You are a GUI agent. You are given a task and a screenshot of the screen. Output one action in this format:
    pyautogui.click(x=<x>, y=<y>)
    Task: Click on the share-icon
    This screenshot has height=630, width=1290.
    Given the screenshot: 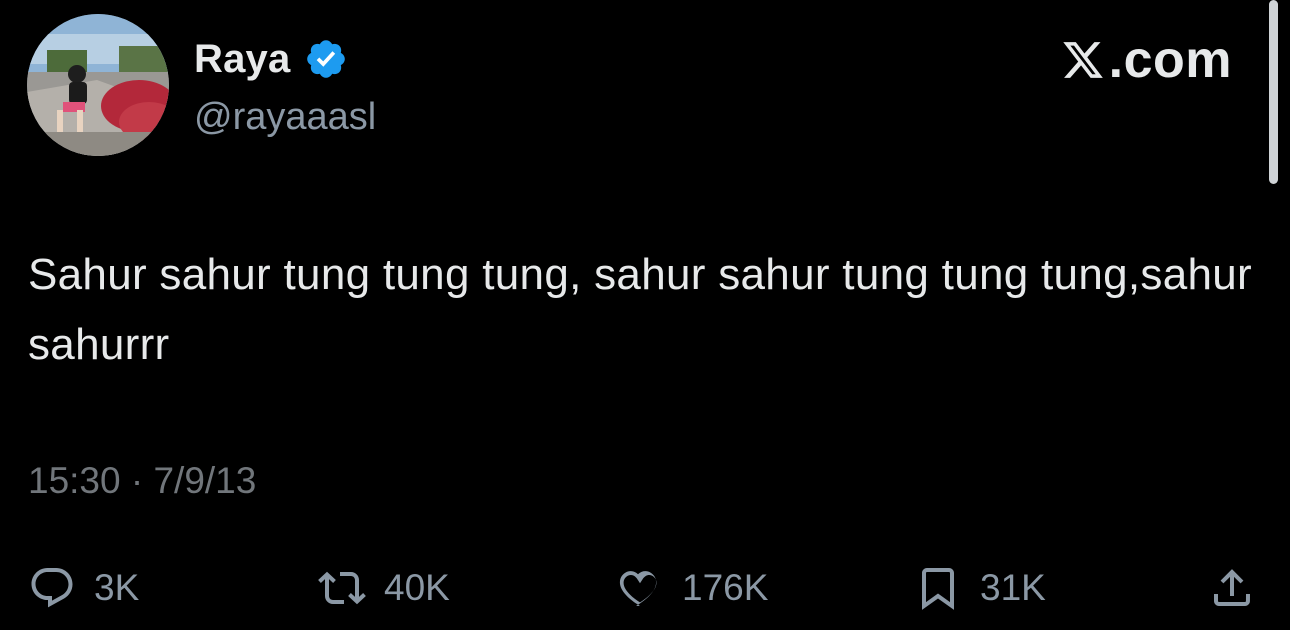 What is the action you would take?
    pyautogui.click(x=1232, y=588)
    